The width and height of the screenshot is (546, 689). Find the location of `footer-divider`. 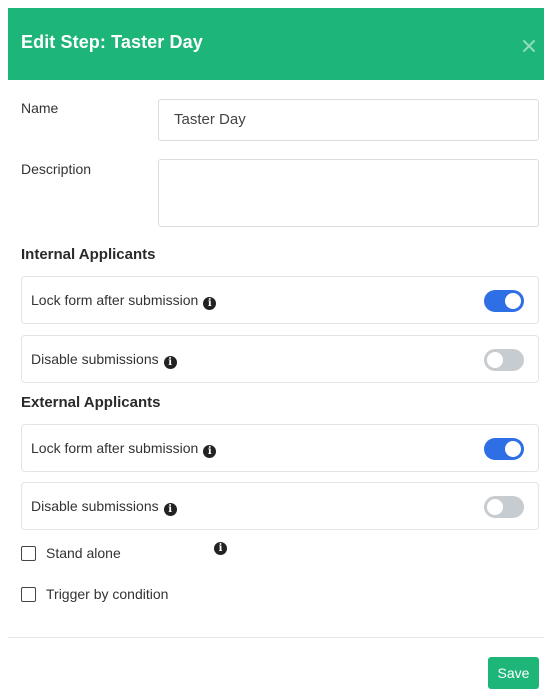

footer-divider is located at coordinates (276, 637).